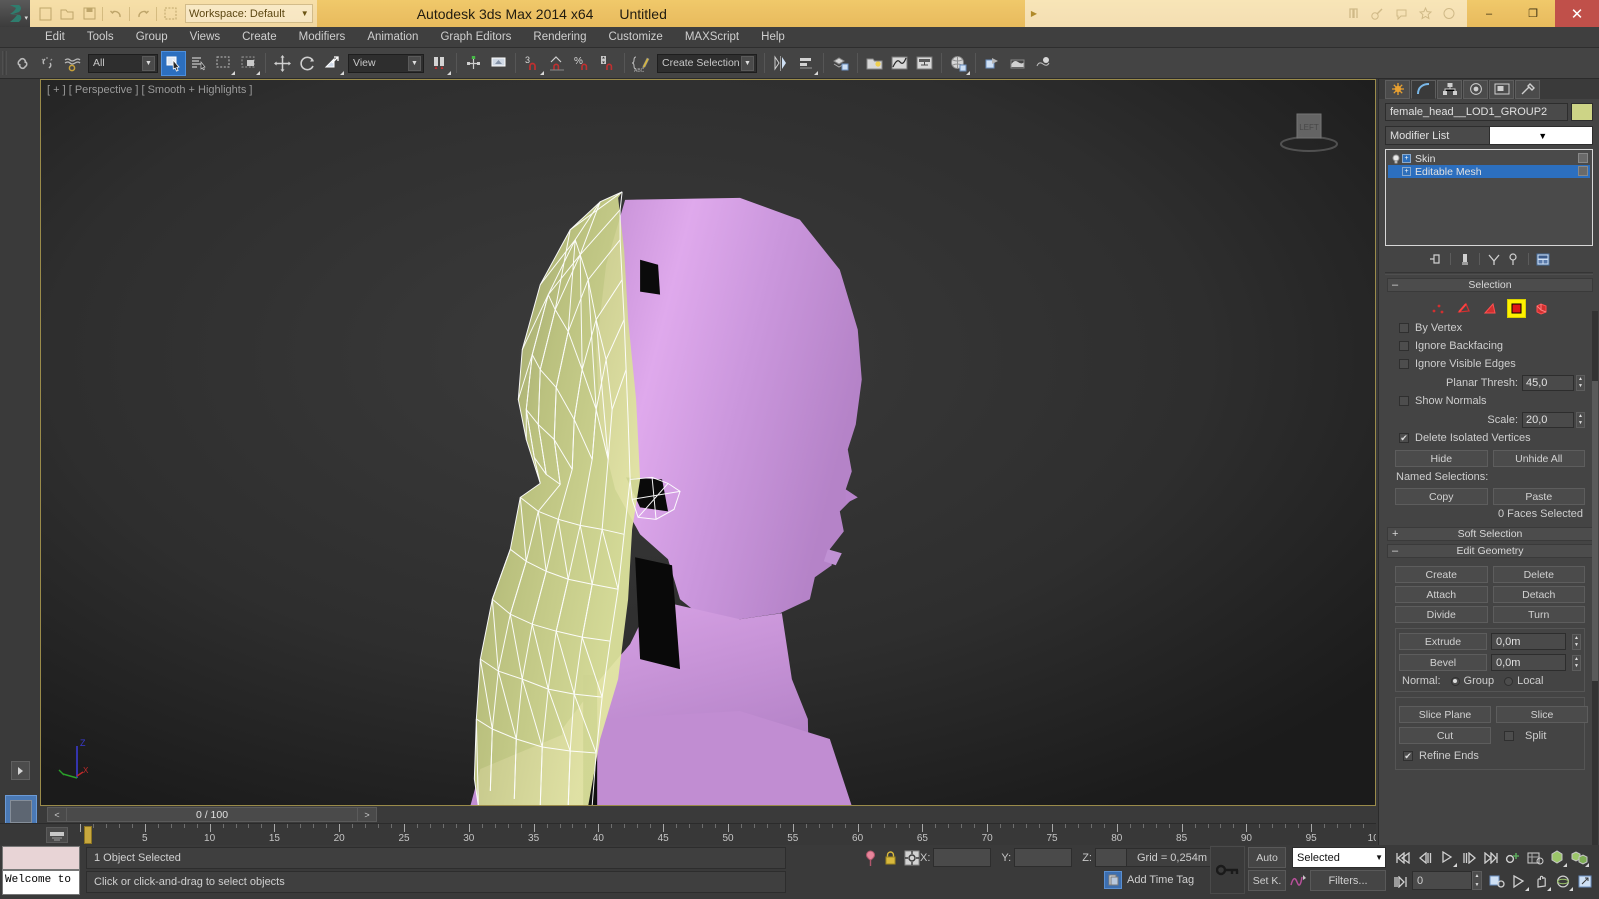 The image size is (1599, 899). Describe the element at coordinates (559, 37) in the screenshot. I see `menu-item-rendering: Rendering` at that location.